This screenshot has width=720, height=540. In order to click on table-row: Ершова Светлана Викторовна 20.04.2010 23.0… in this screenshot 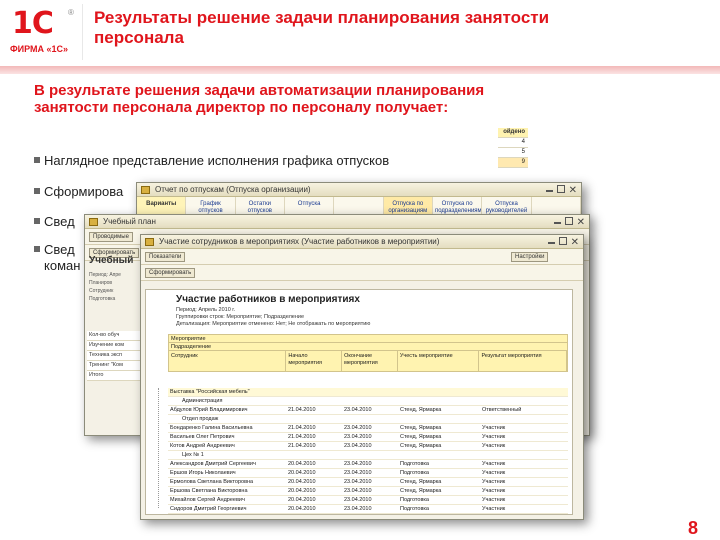, I will do `click(368, 491)`.